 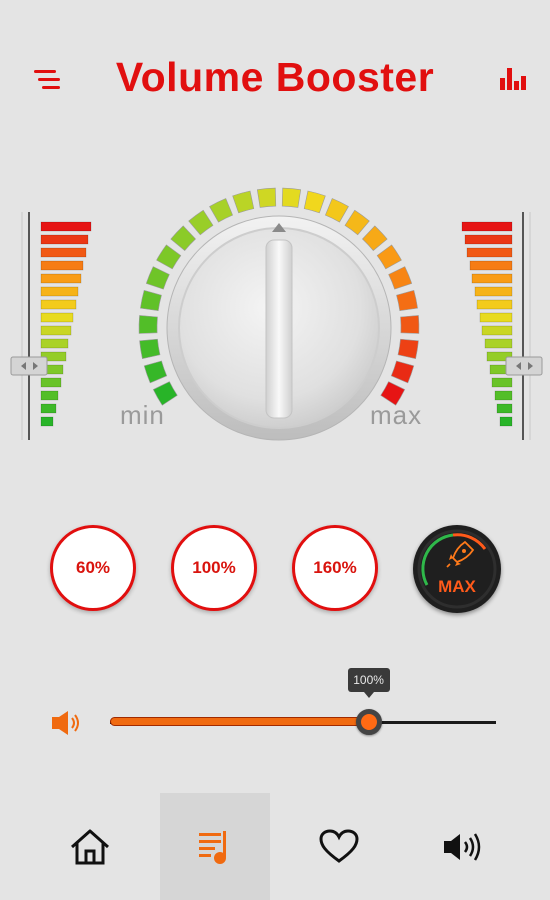 I want to click on heart-icon, so click(x=339, y=845).